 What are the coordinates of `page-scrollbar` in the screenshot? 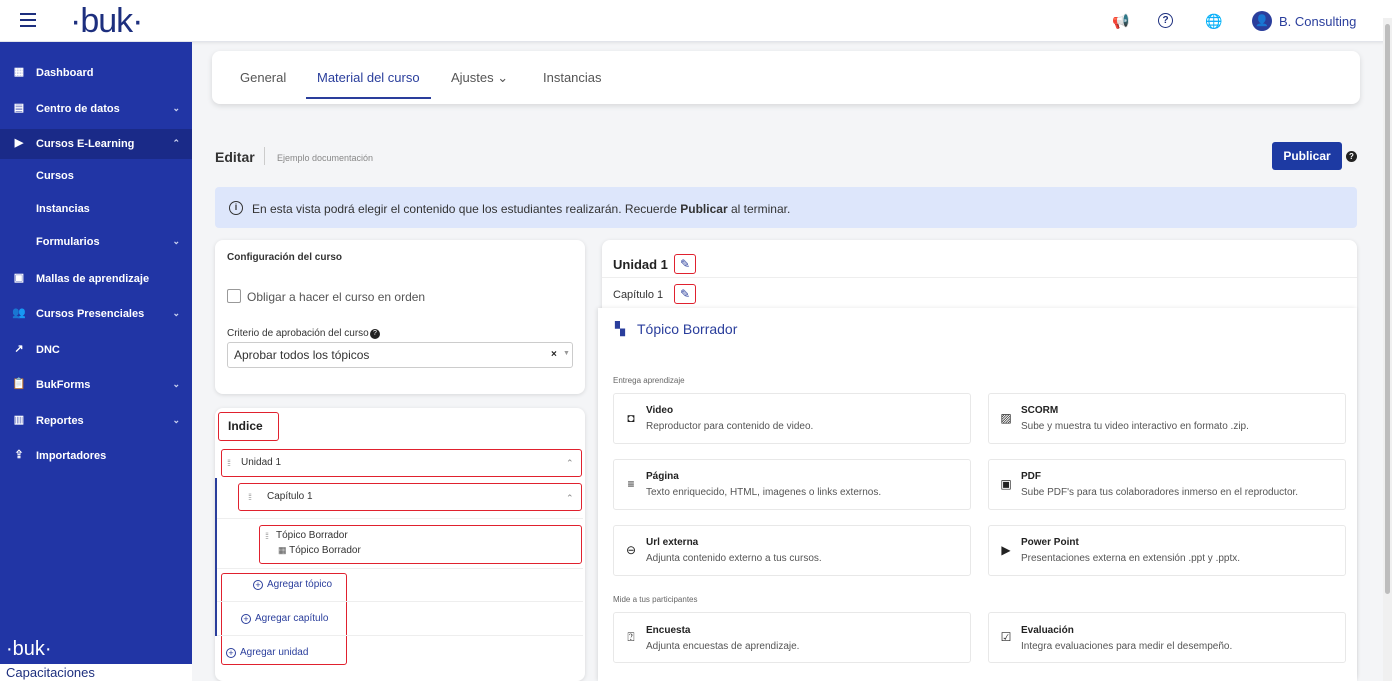 It's located at (1387, 349).